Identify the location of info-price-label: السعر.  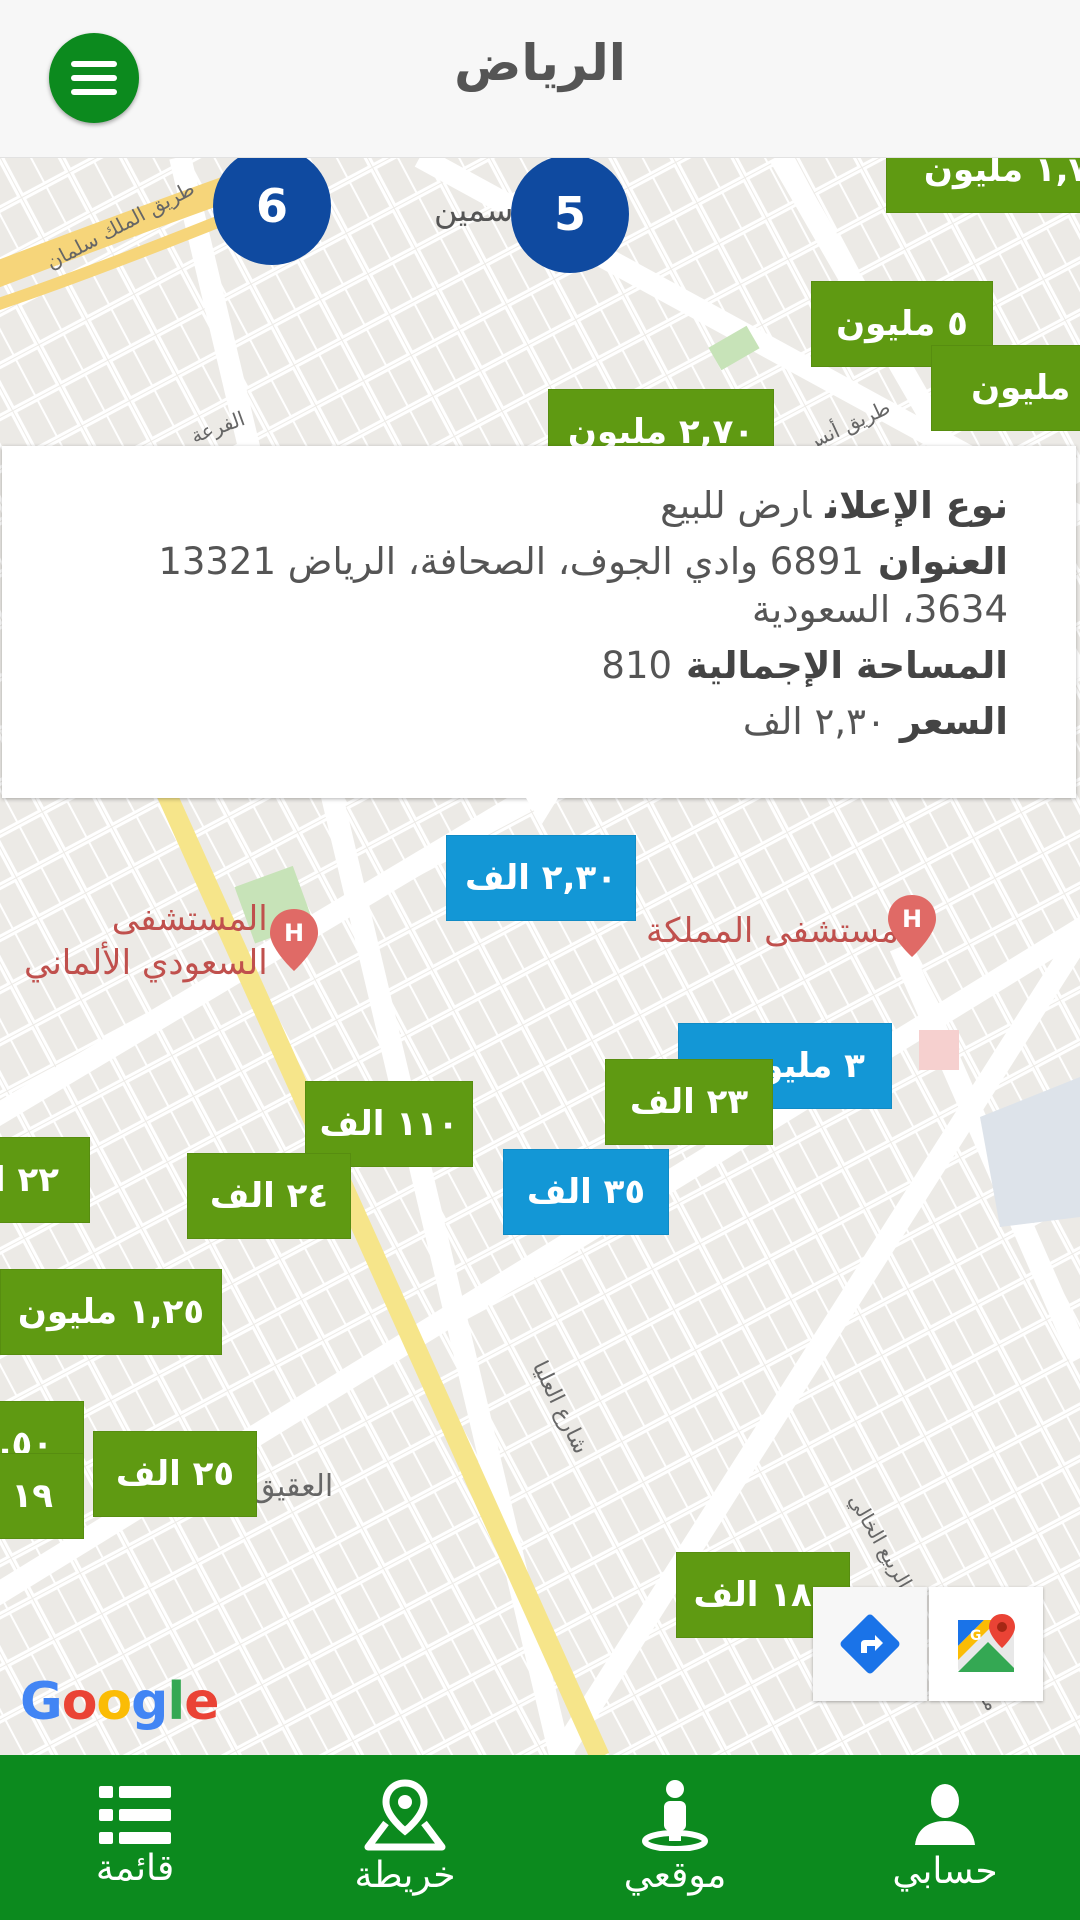
(953, 721).